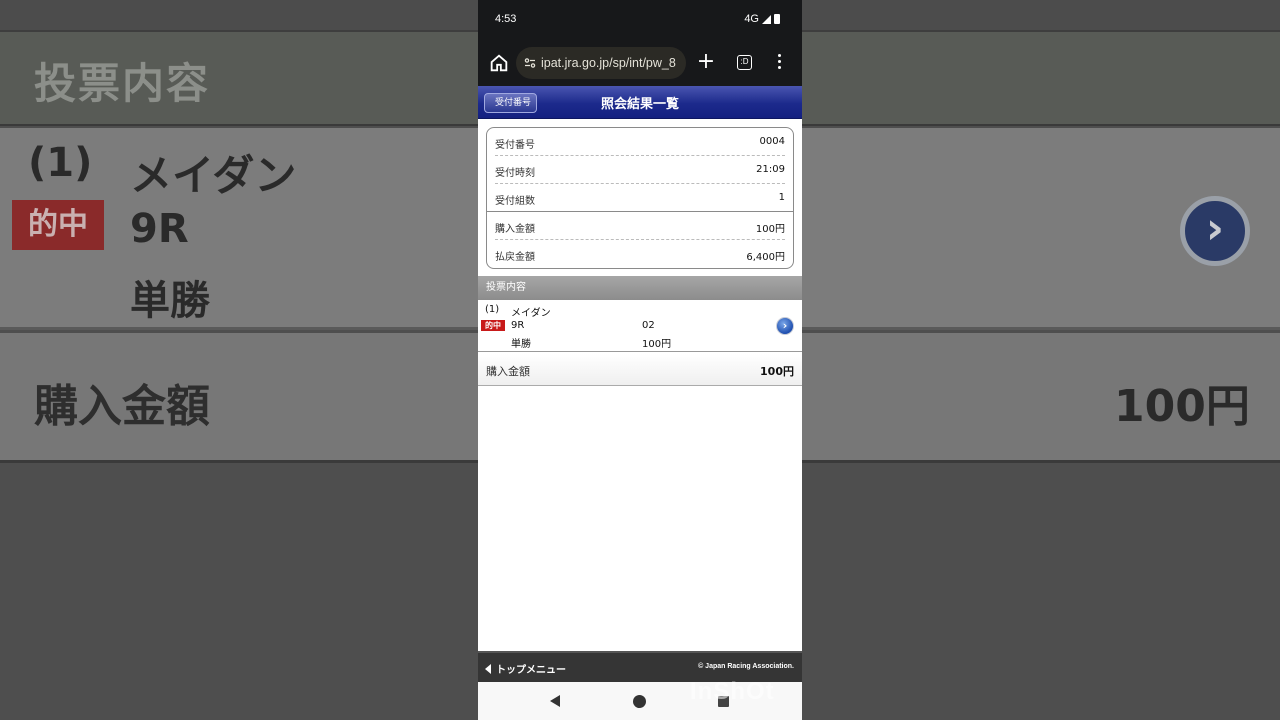 Image resolution: width=1280 pixels, height=720 pixels. What do you see at coordinates (657, 344) in the screenshot?
I see `bet-amount: 100円` at bounding box center [657, 344].